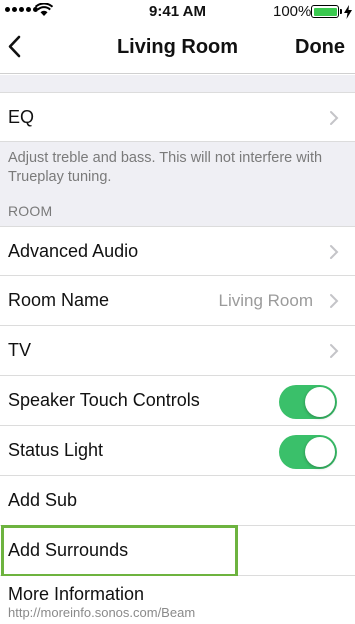 This screenshot has width=355, height=624. Describe the element at coordinates (76, 594) in the screenshot. I see `row-more-information-label: More Information` at that location.